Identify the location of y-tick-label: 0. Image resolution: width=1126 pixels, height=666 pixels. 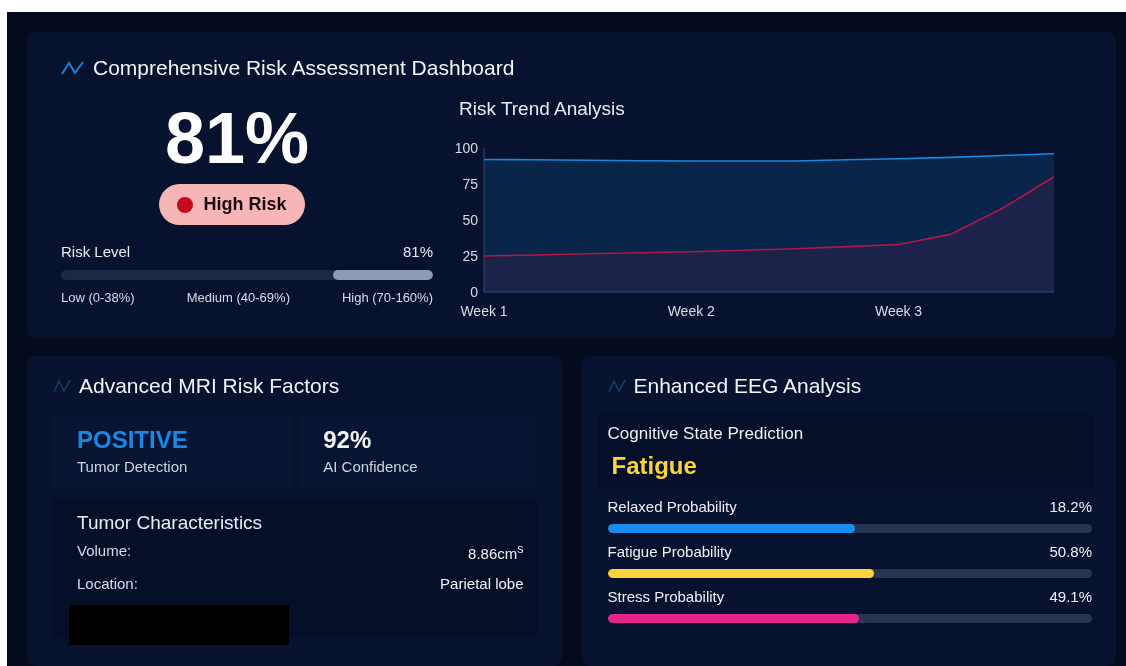
(474, 292).